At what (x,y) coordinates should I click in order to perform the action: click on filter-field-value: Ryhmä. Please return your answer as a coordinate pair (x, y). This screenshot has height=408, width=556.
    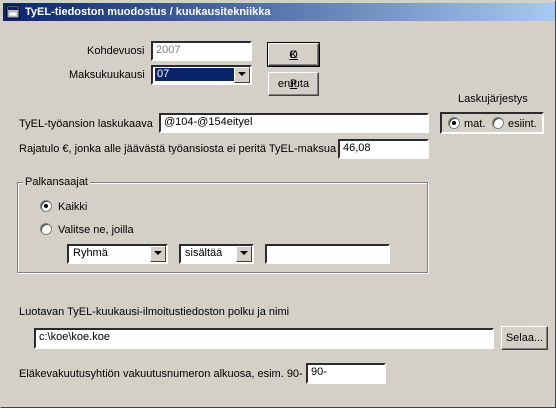
    Looking at the image, I should click on (90, 253).